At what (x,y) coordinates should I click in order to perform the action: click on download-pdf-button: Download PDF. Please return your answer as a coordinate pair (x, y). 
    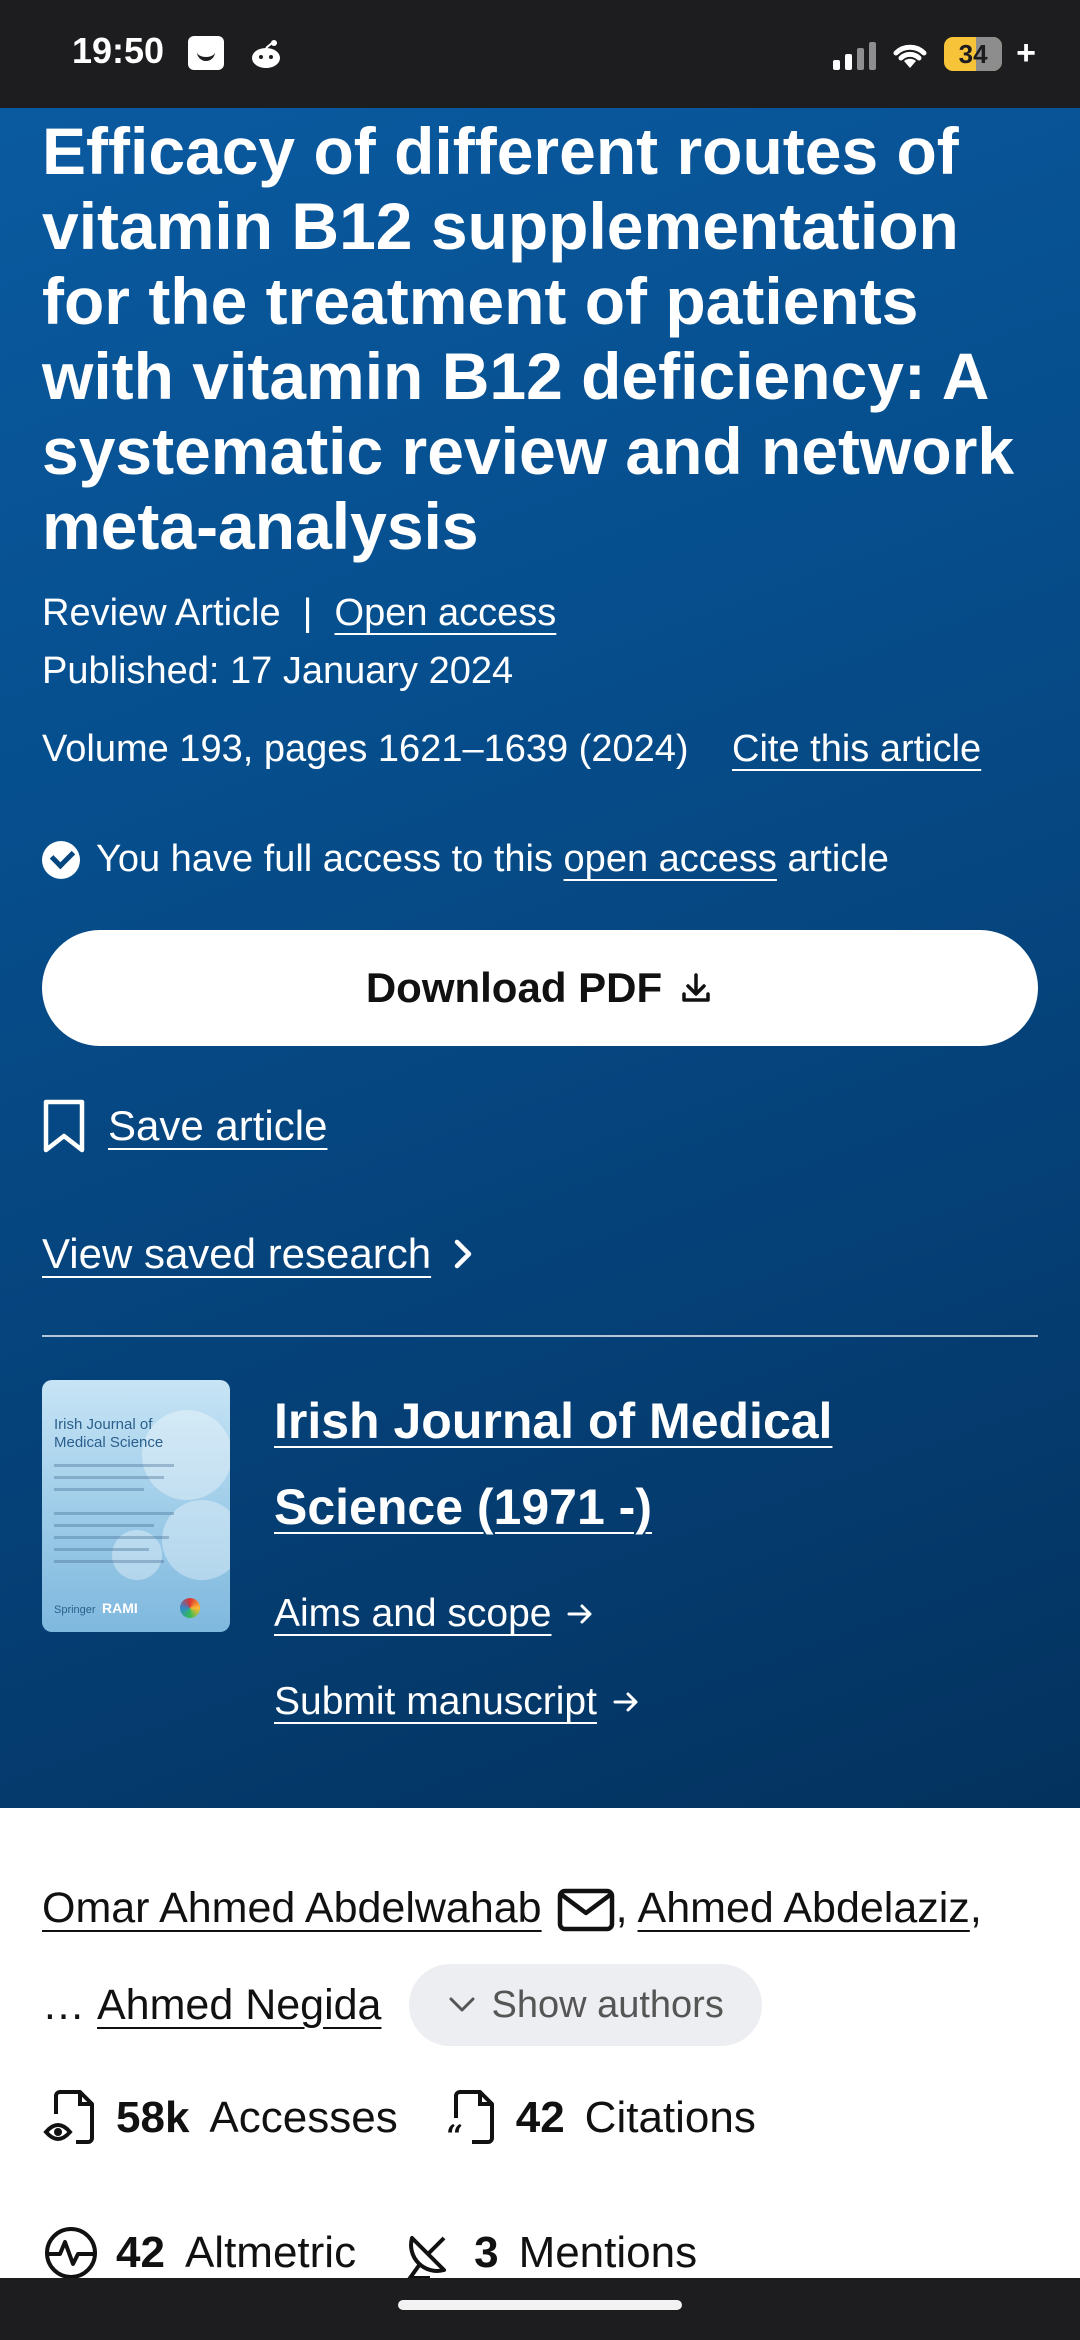
    Looking at the image, I should click on (540, 988).